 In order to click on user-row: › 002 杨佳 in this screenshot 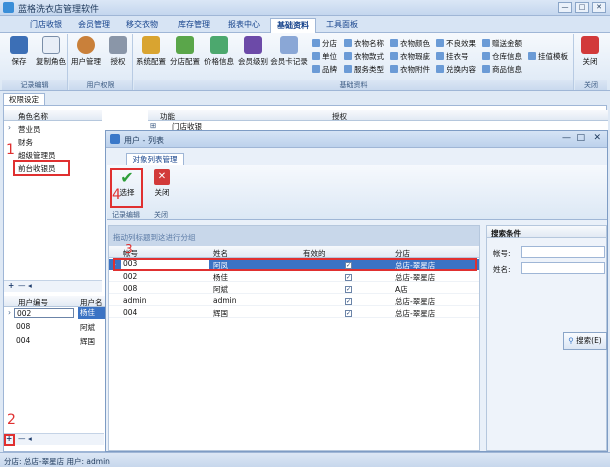, I will do `click(55, 313)`.